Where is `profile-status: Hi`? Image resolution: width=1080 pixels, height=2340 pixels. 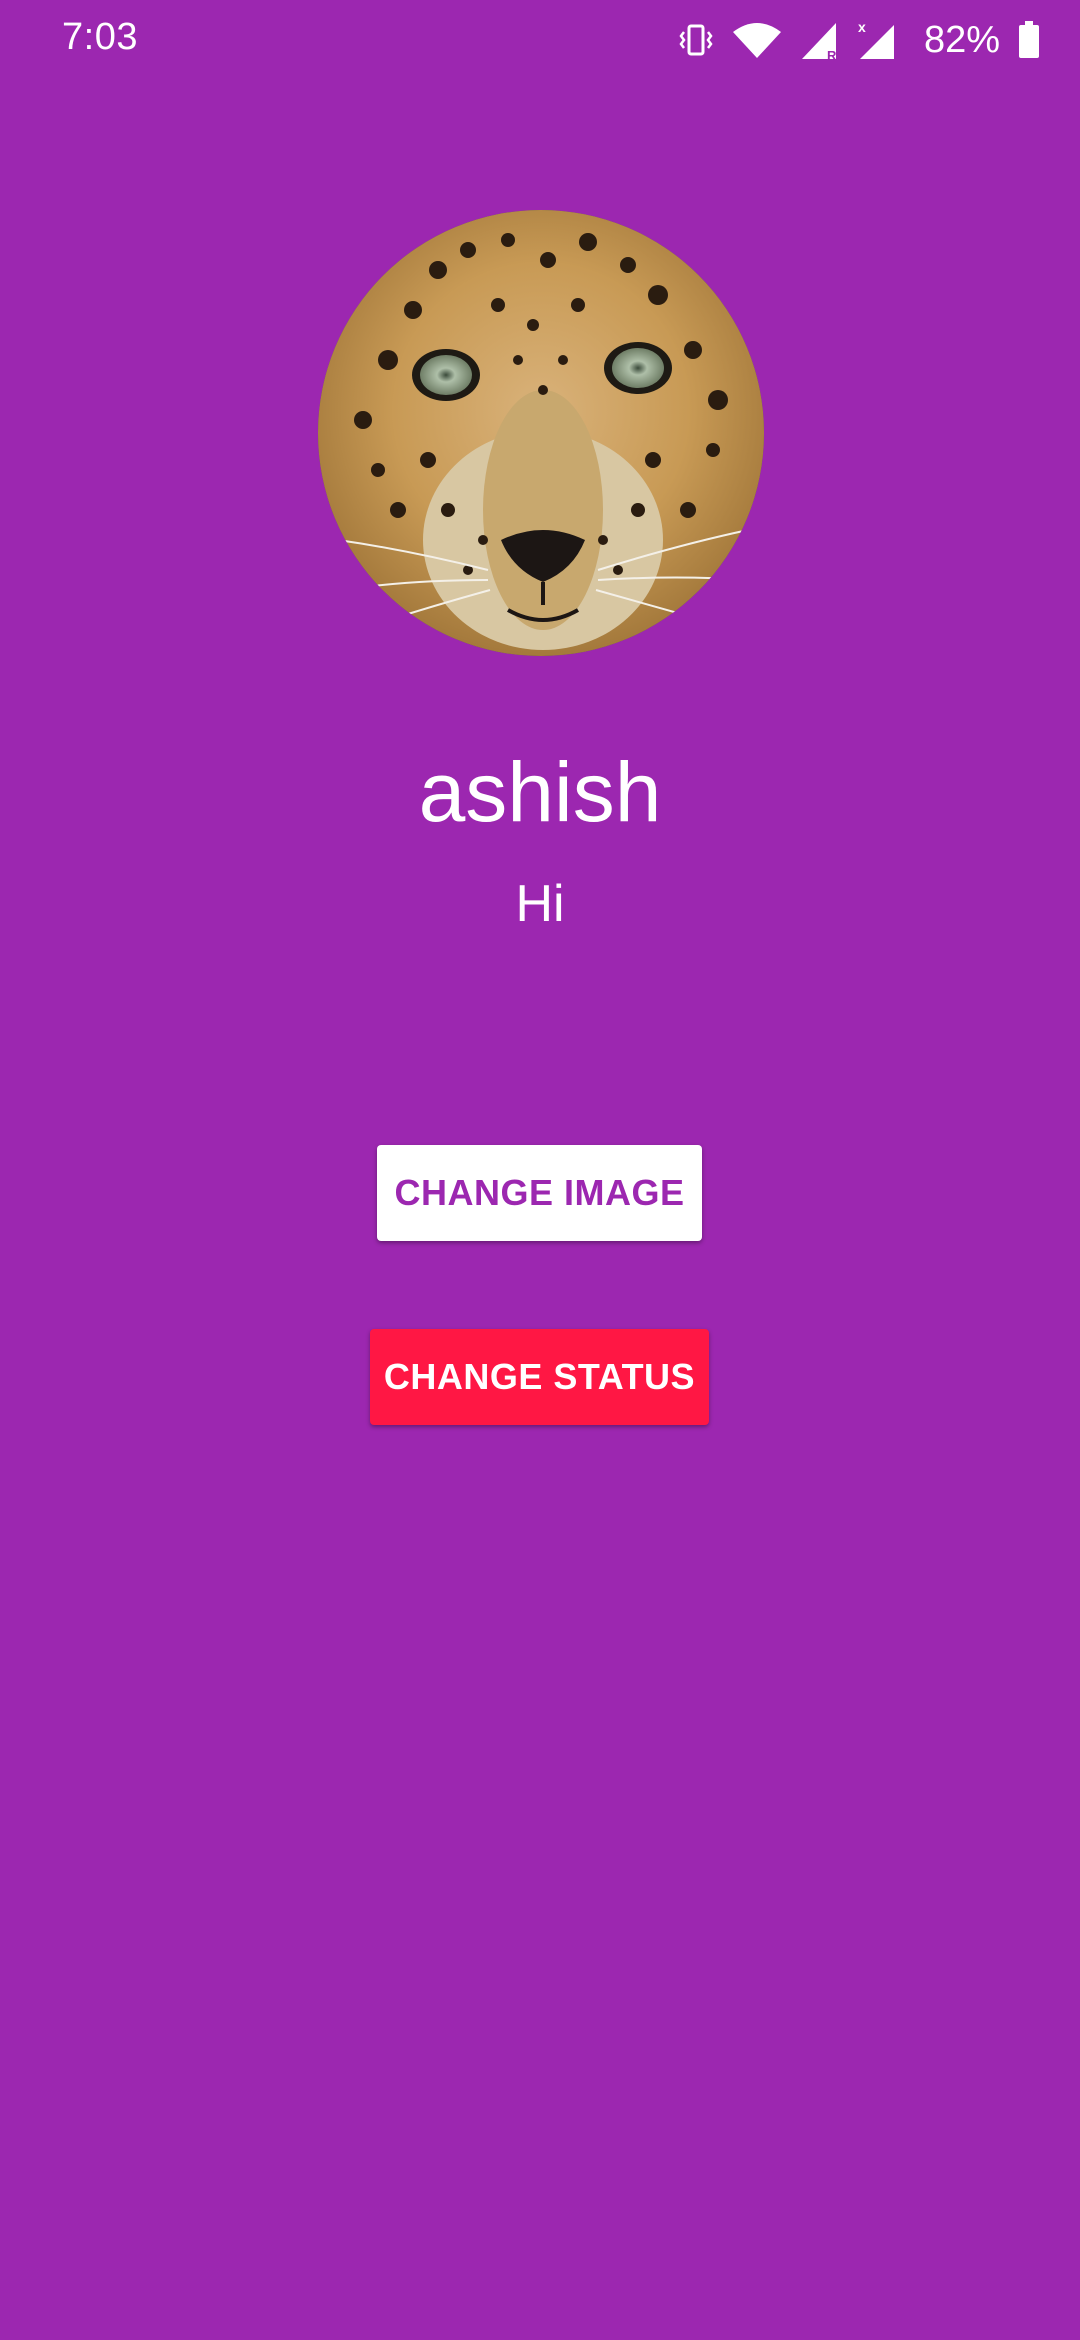 profile-status: Hi is located at coordinates (540, 904).